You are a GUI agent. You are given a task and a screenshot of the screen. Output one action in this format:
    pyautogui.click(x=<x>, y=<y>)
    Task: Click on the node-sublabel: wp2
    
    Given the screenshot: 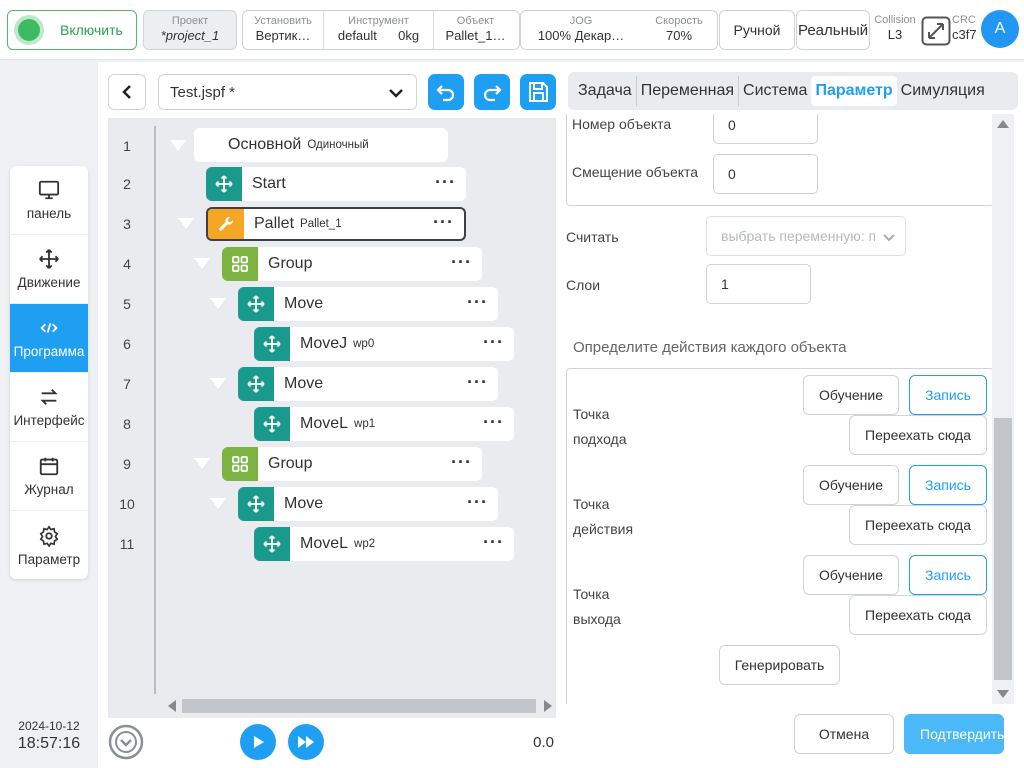 What is the action you would take?
    pyautogui.click(x=365, y=544)
    